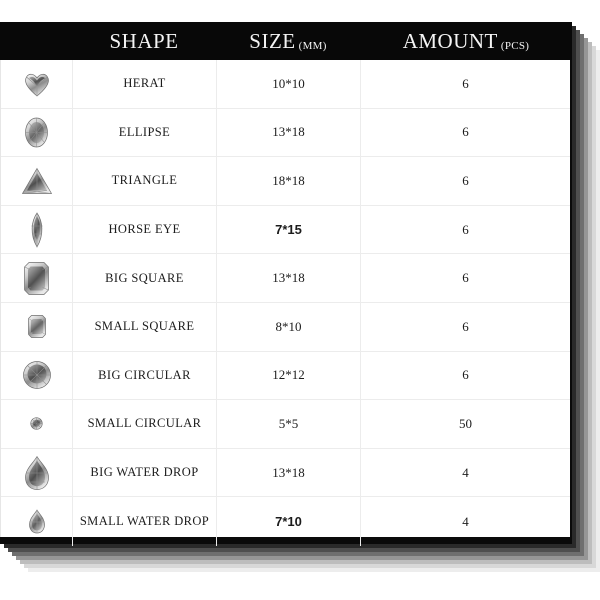 This screenshot has width=600, height=600. I want to click on table-cell-size: 10*10, so click(289, 84).